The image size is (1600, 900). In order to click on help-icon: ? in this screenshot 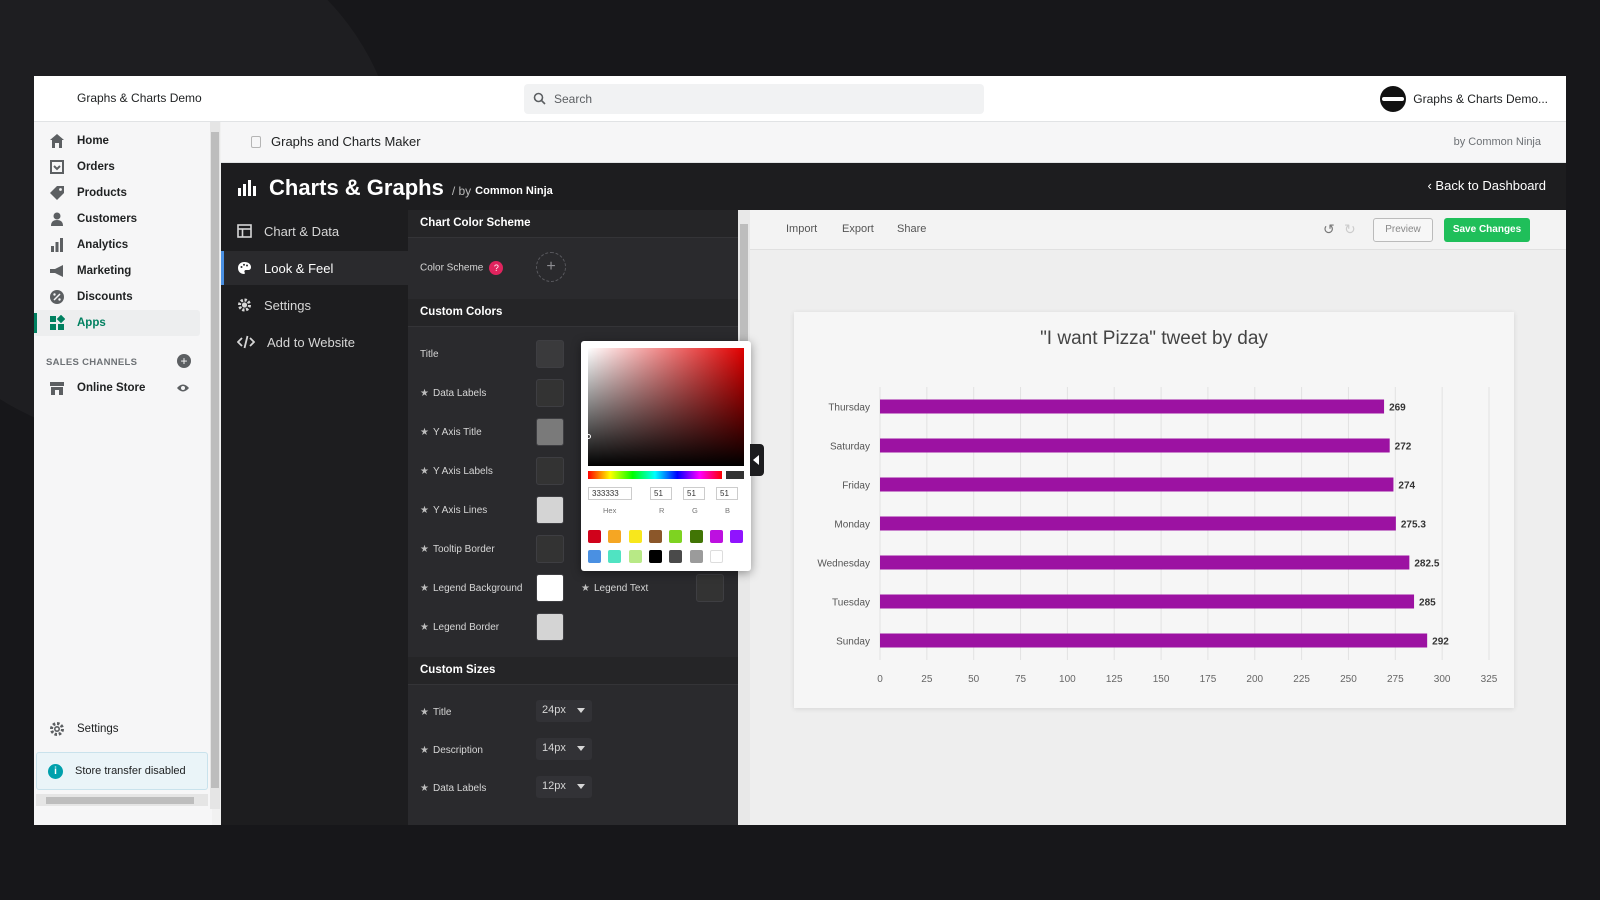, I will do `click(496, 268)`.